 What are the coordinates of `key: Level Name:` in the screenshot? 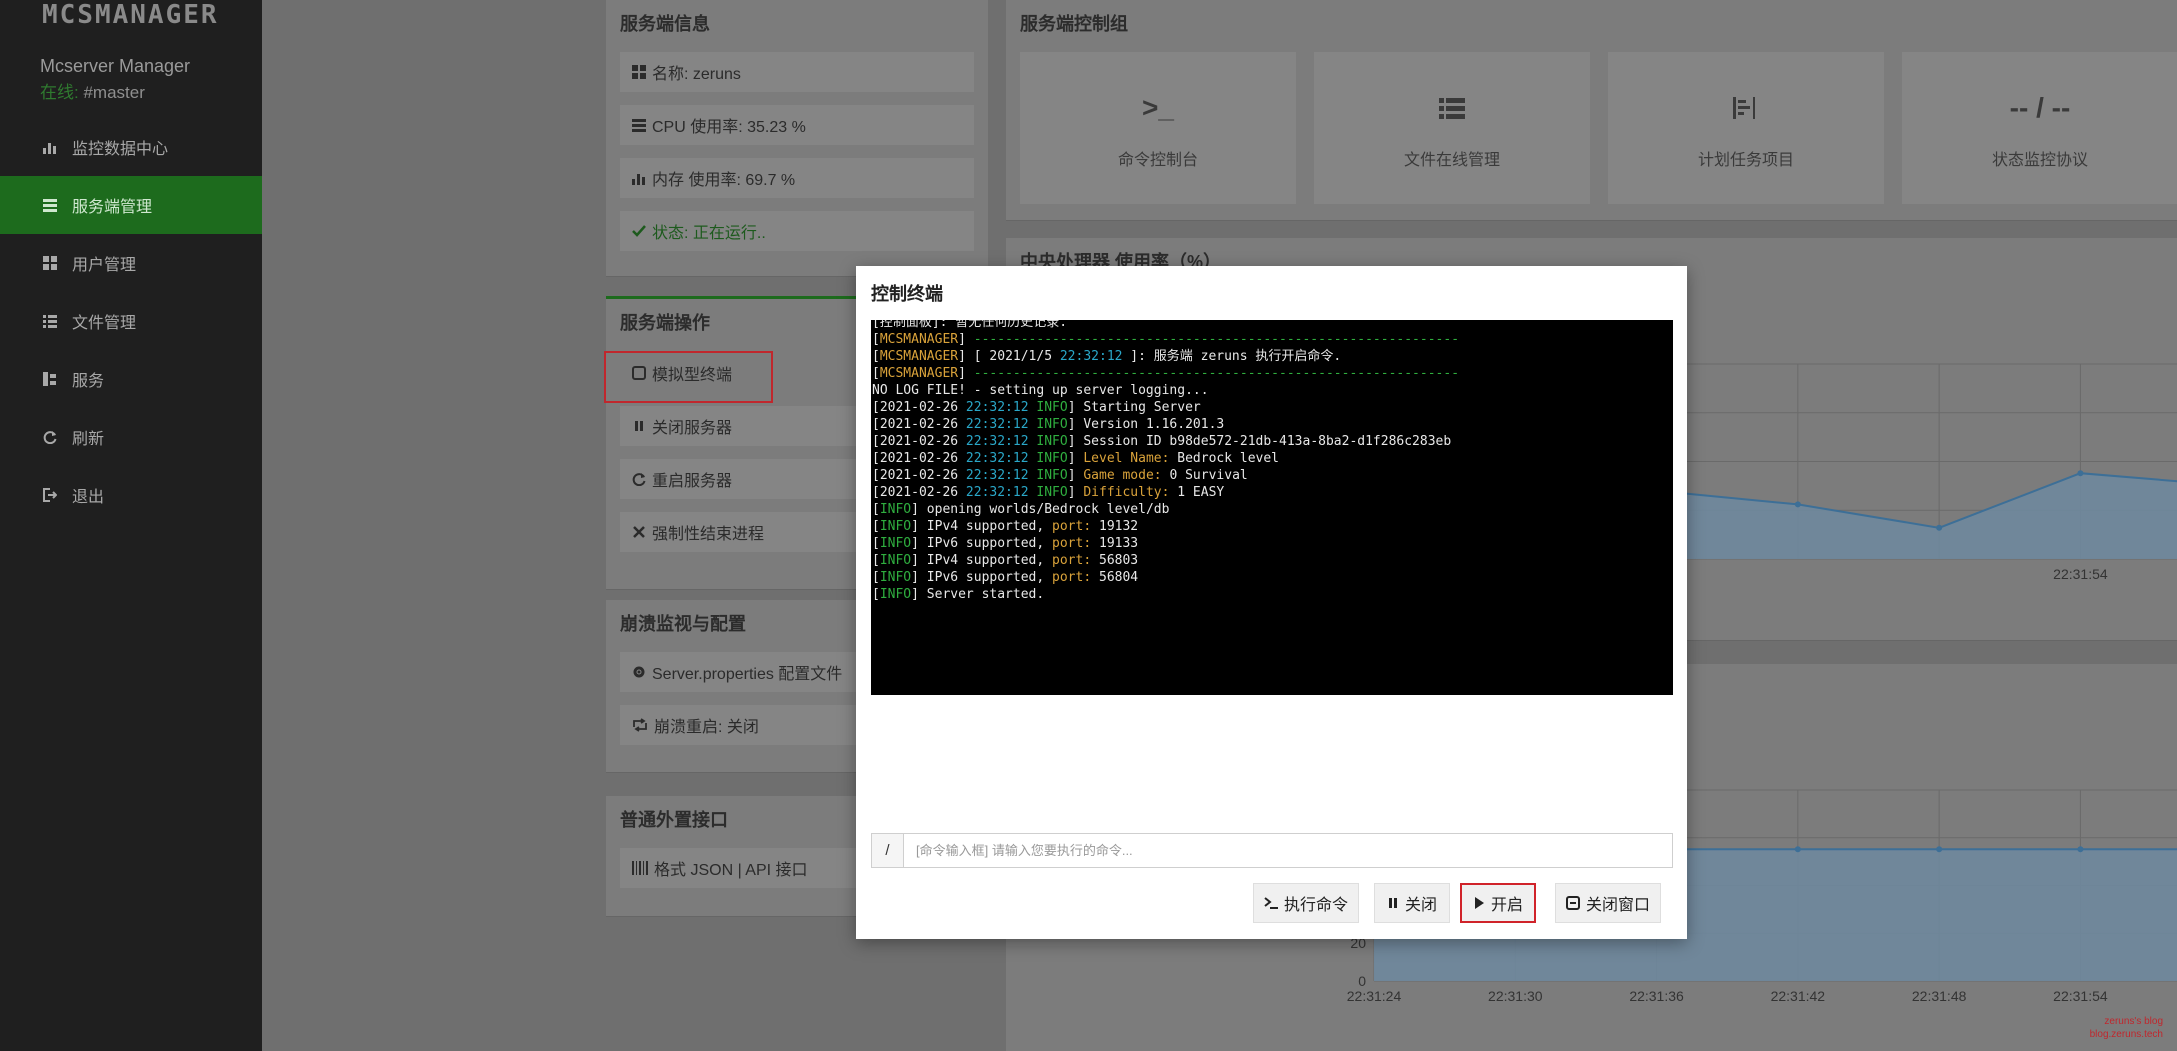 It's located at (1126, 458).